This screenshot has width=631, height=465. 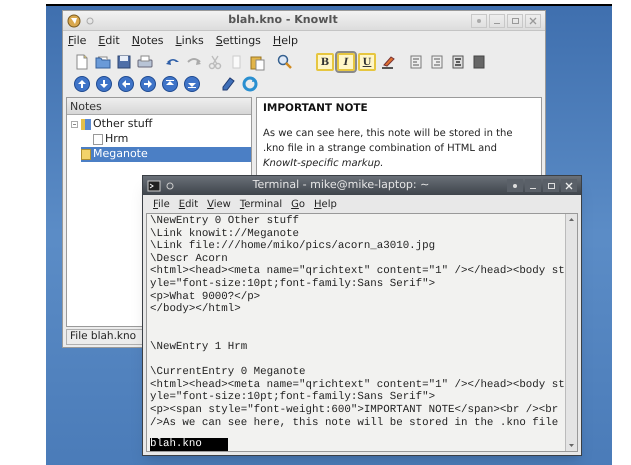 I want to click on note-editor: IMPORTANT NOTE As we can see here, this note will be stored in the .kno file in a strange combination of HTML and KnowIt-specific markup., so click(x=399, y=135).